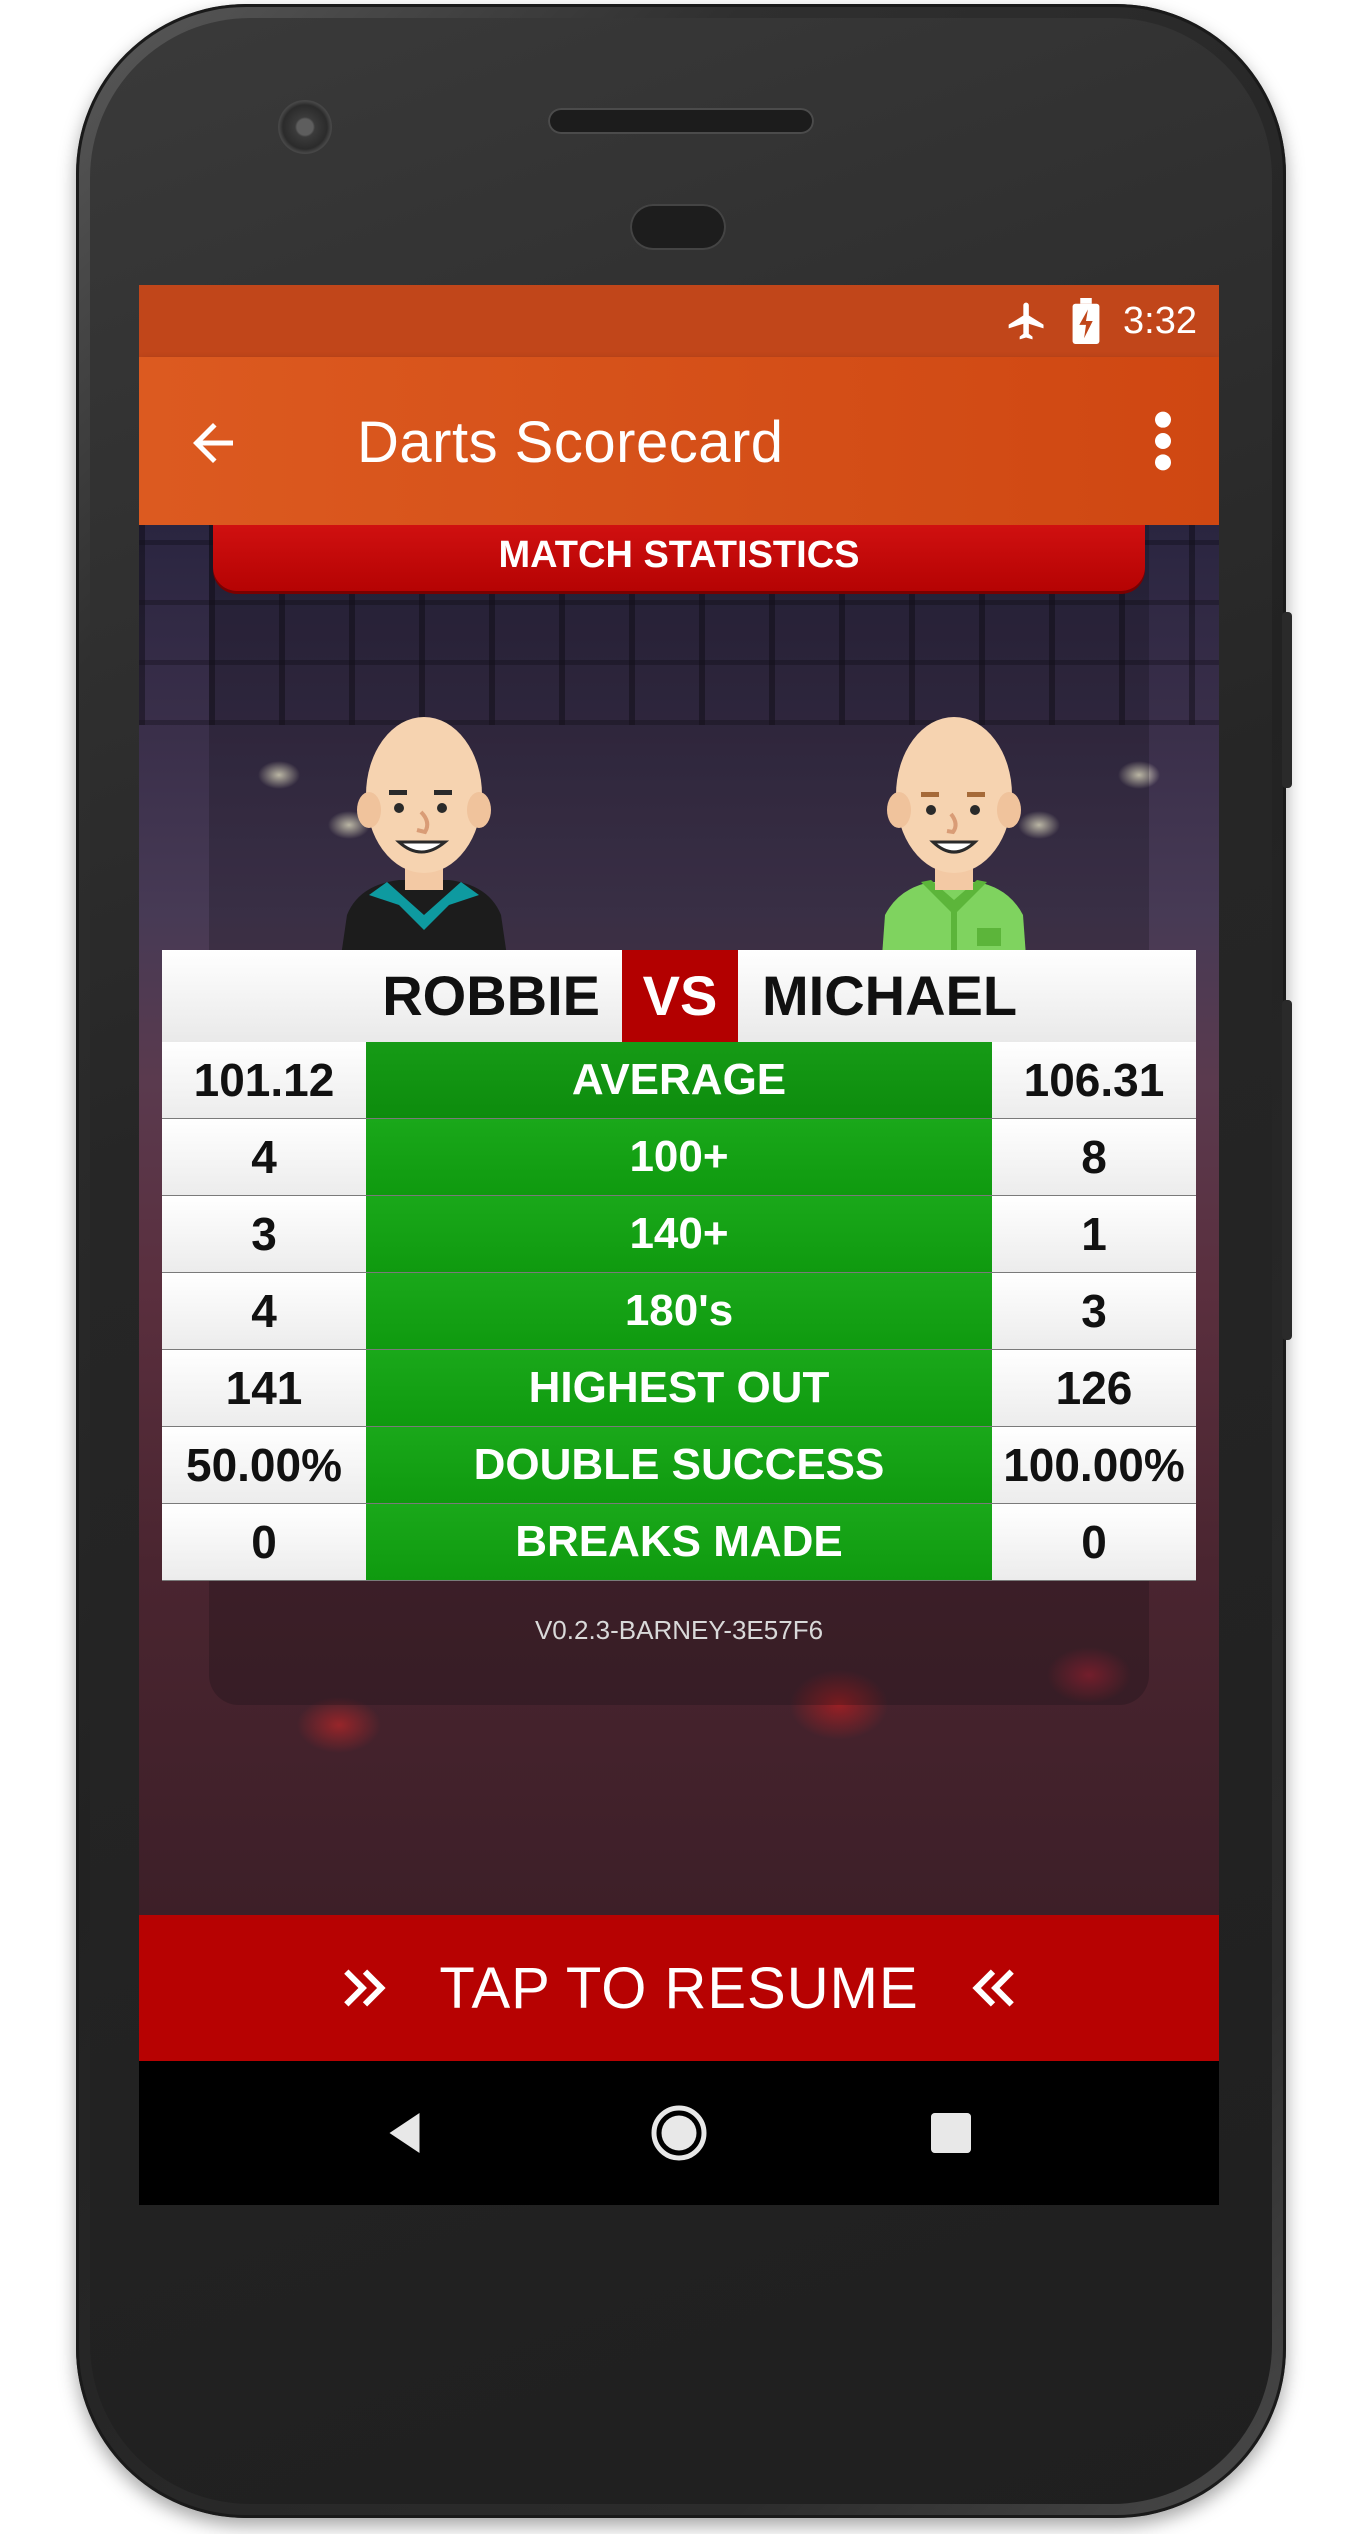 The height and width of the screenshot is (2534, 1370). I want to click on player-right-avatar, so click(954, 843).